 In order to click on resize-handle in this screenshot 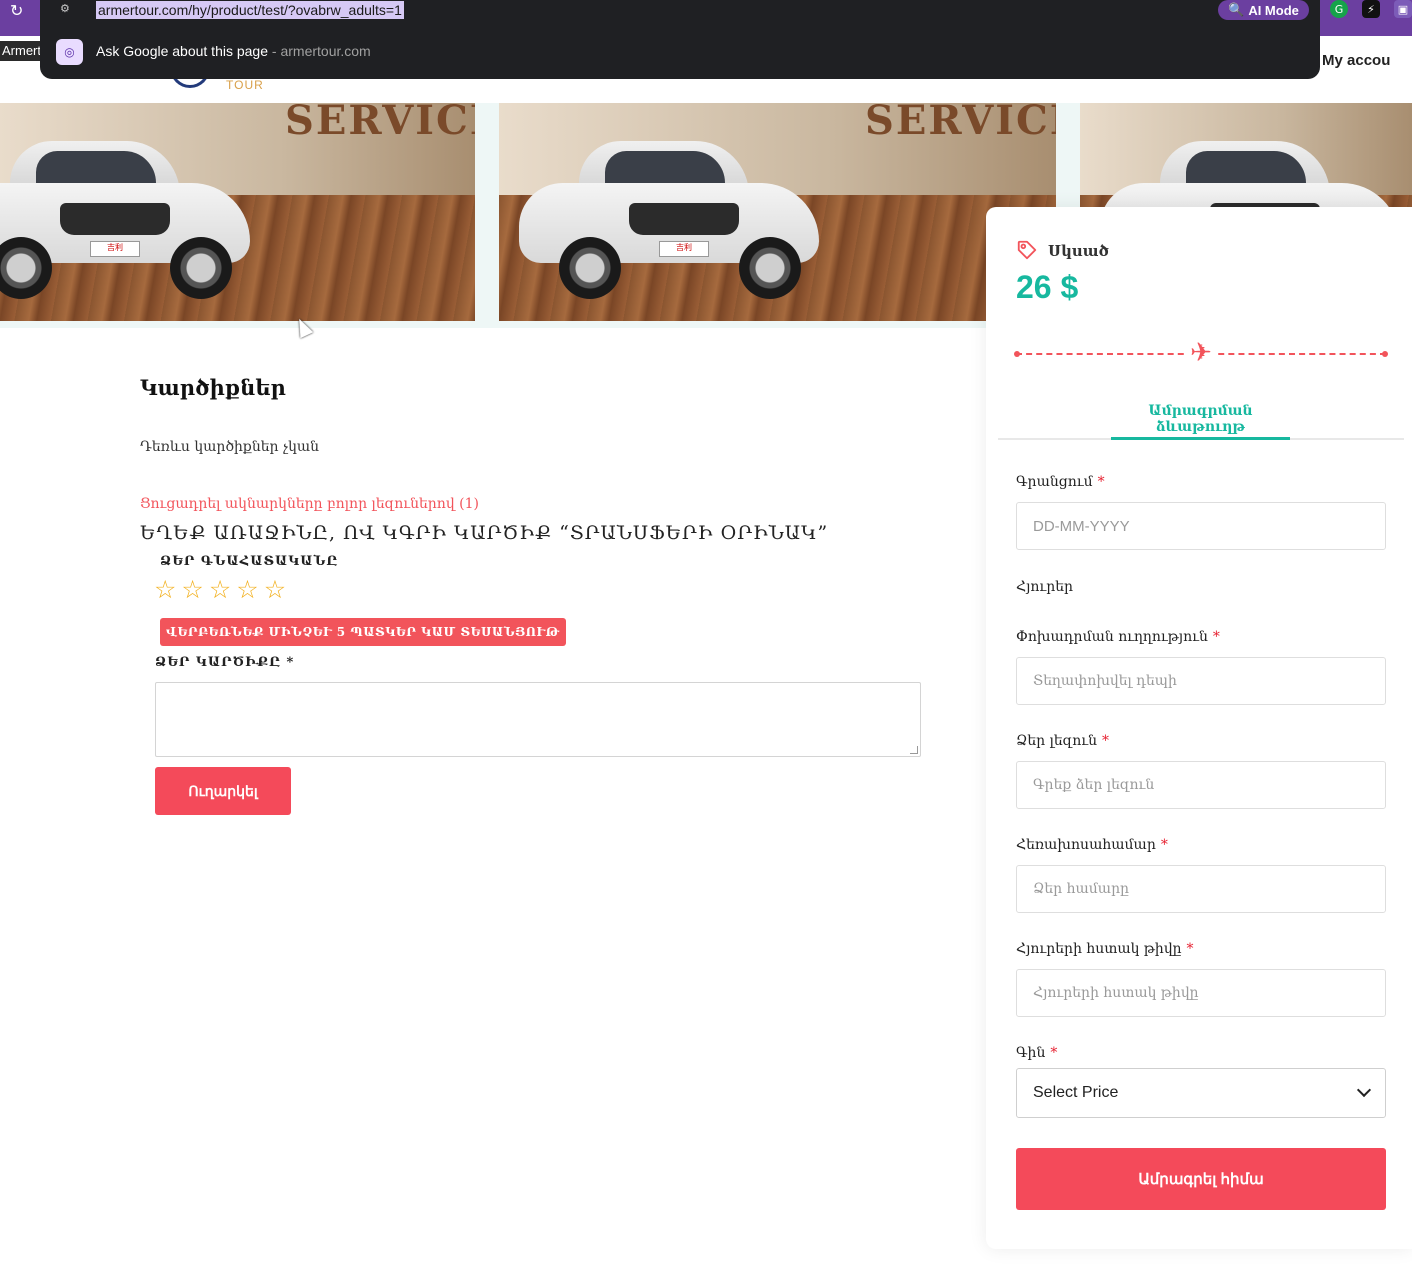, I will do `click(914, 750)`.